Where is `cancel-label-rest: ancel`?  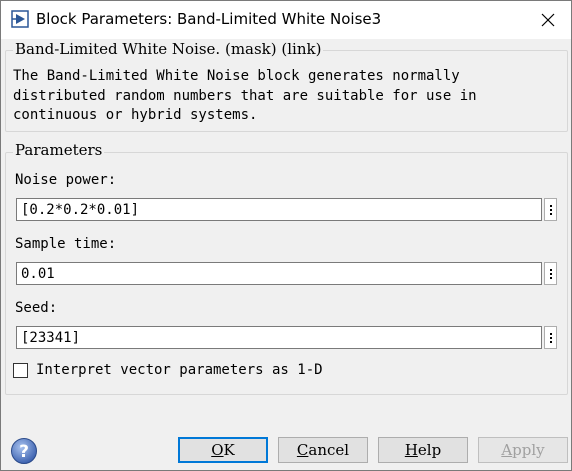
cancel-label-rest: ancel is located at coordinates (329, 450).